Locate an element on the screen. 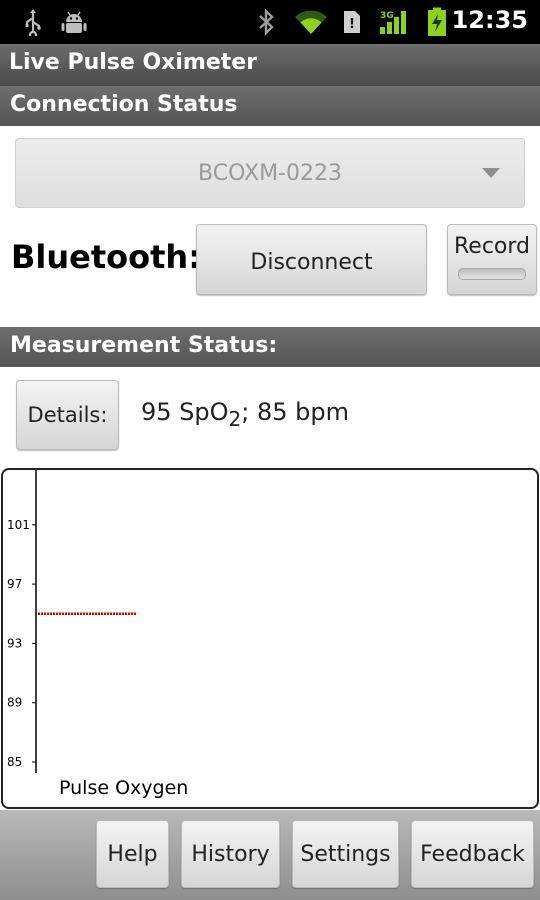 This screenshot has height=900, width=540. device-spinner: BCOXM-0223 is located at coordinates (270, 173).